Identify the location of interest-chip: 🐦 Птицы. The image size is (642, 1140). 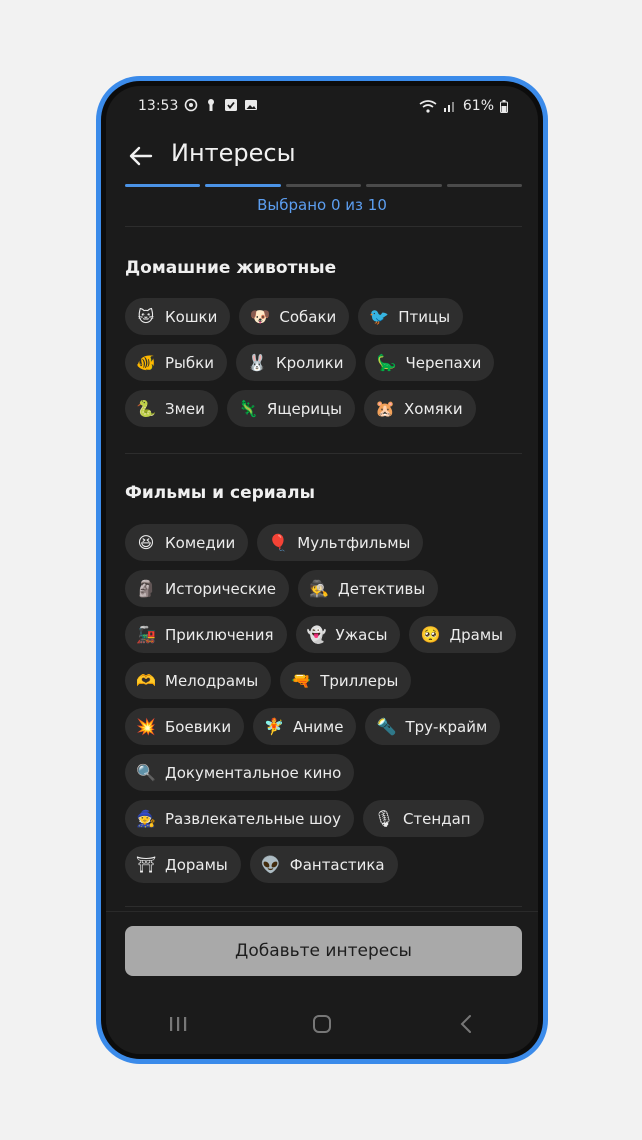
(411, 316).